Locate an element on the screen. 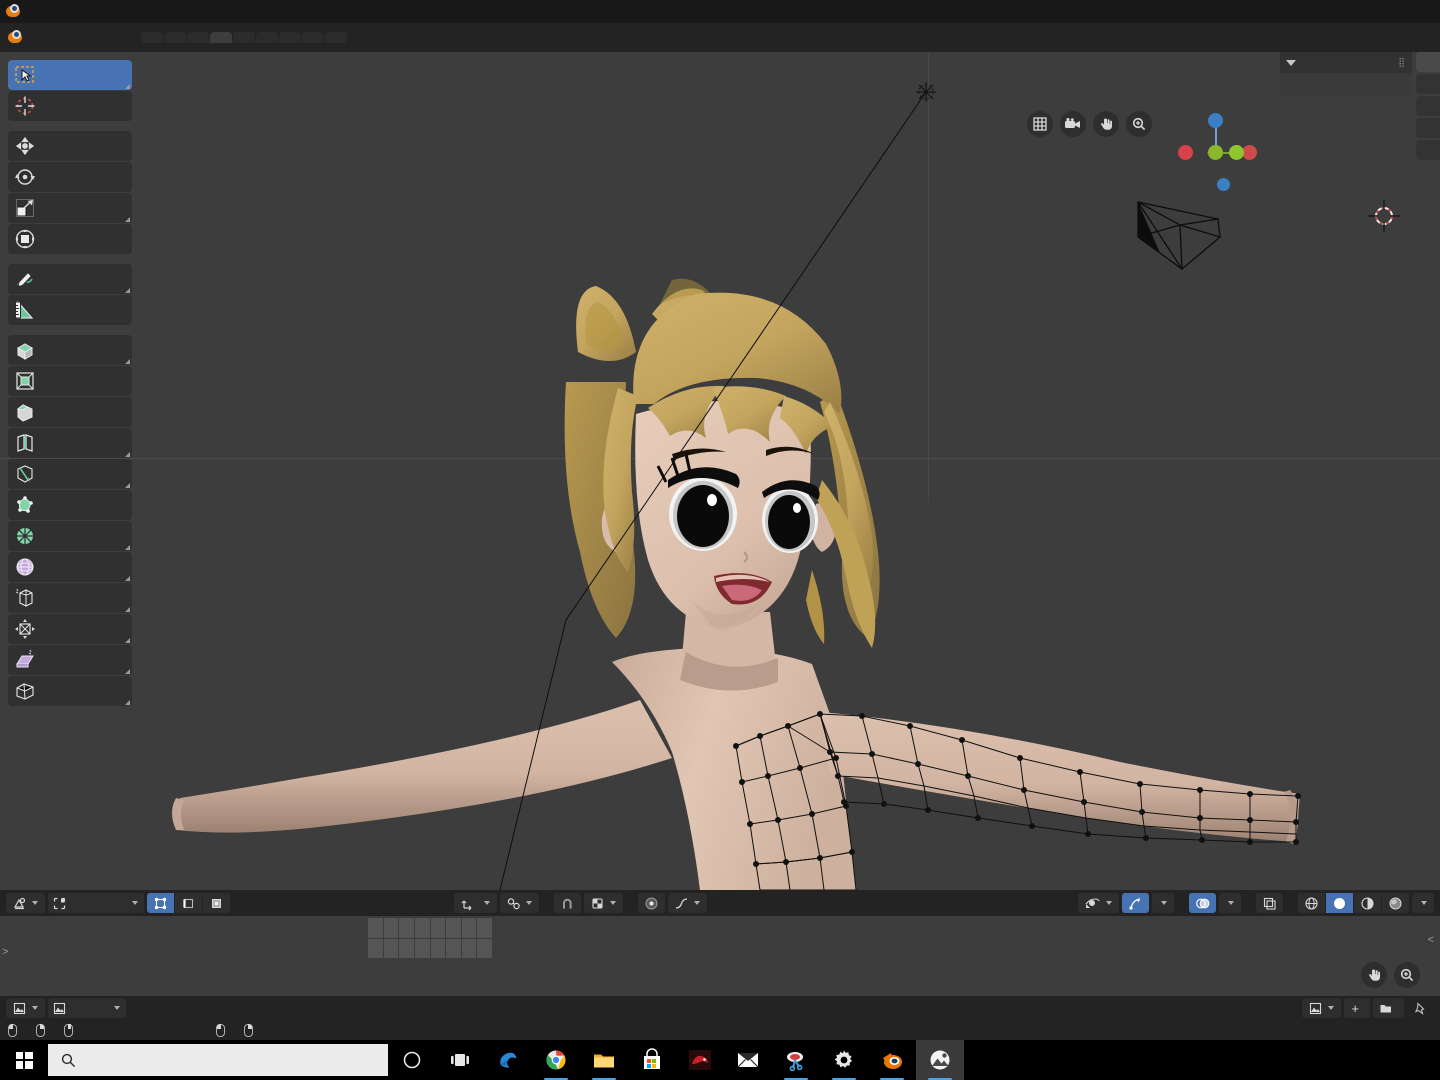 The image size is (1440, 1080). menu-vertex is located at coordinates (320, 903).